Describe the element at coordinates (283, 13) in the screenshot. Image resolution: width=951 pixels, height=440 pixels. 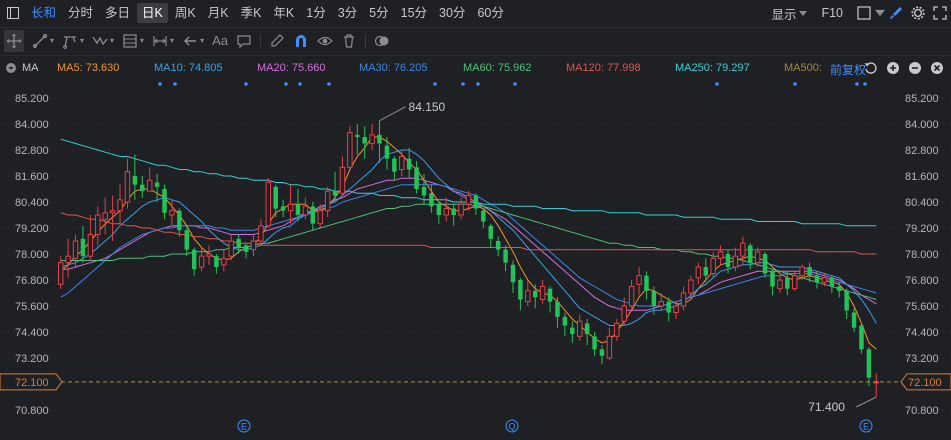
I see `period-tab-7: 年K` at that location.